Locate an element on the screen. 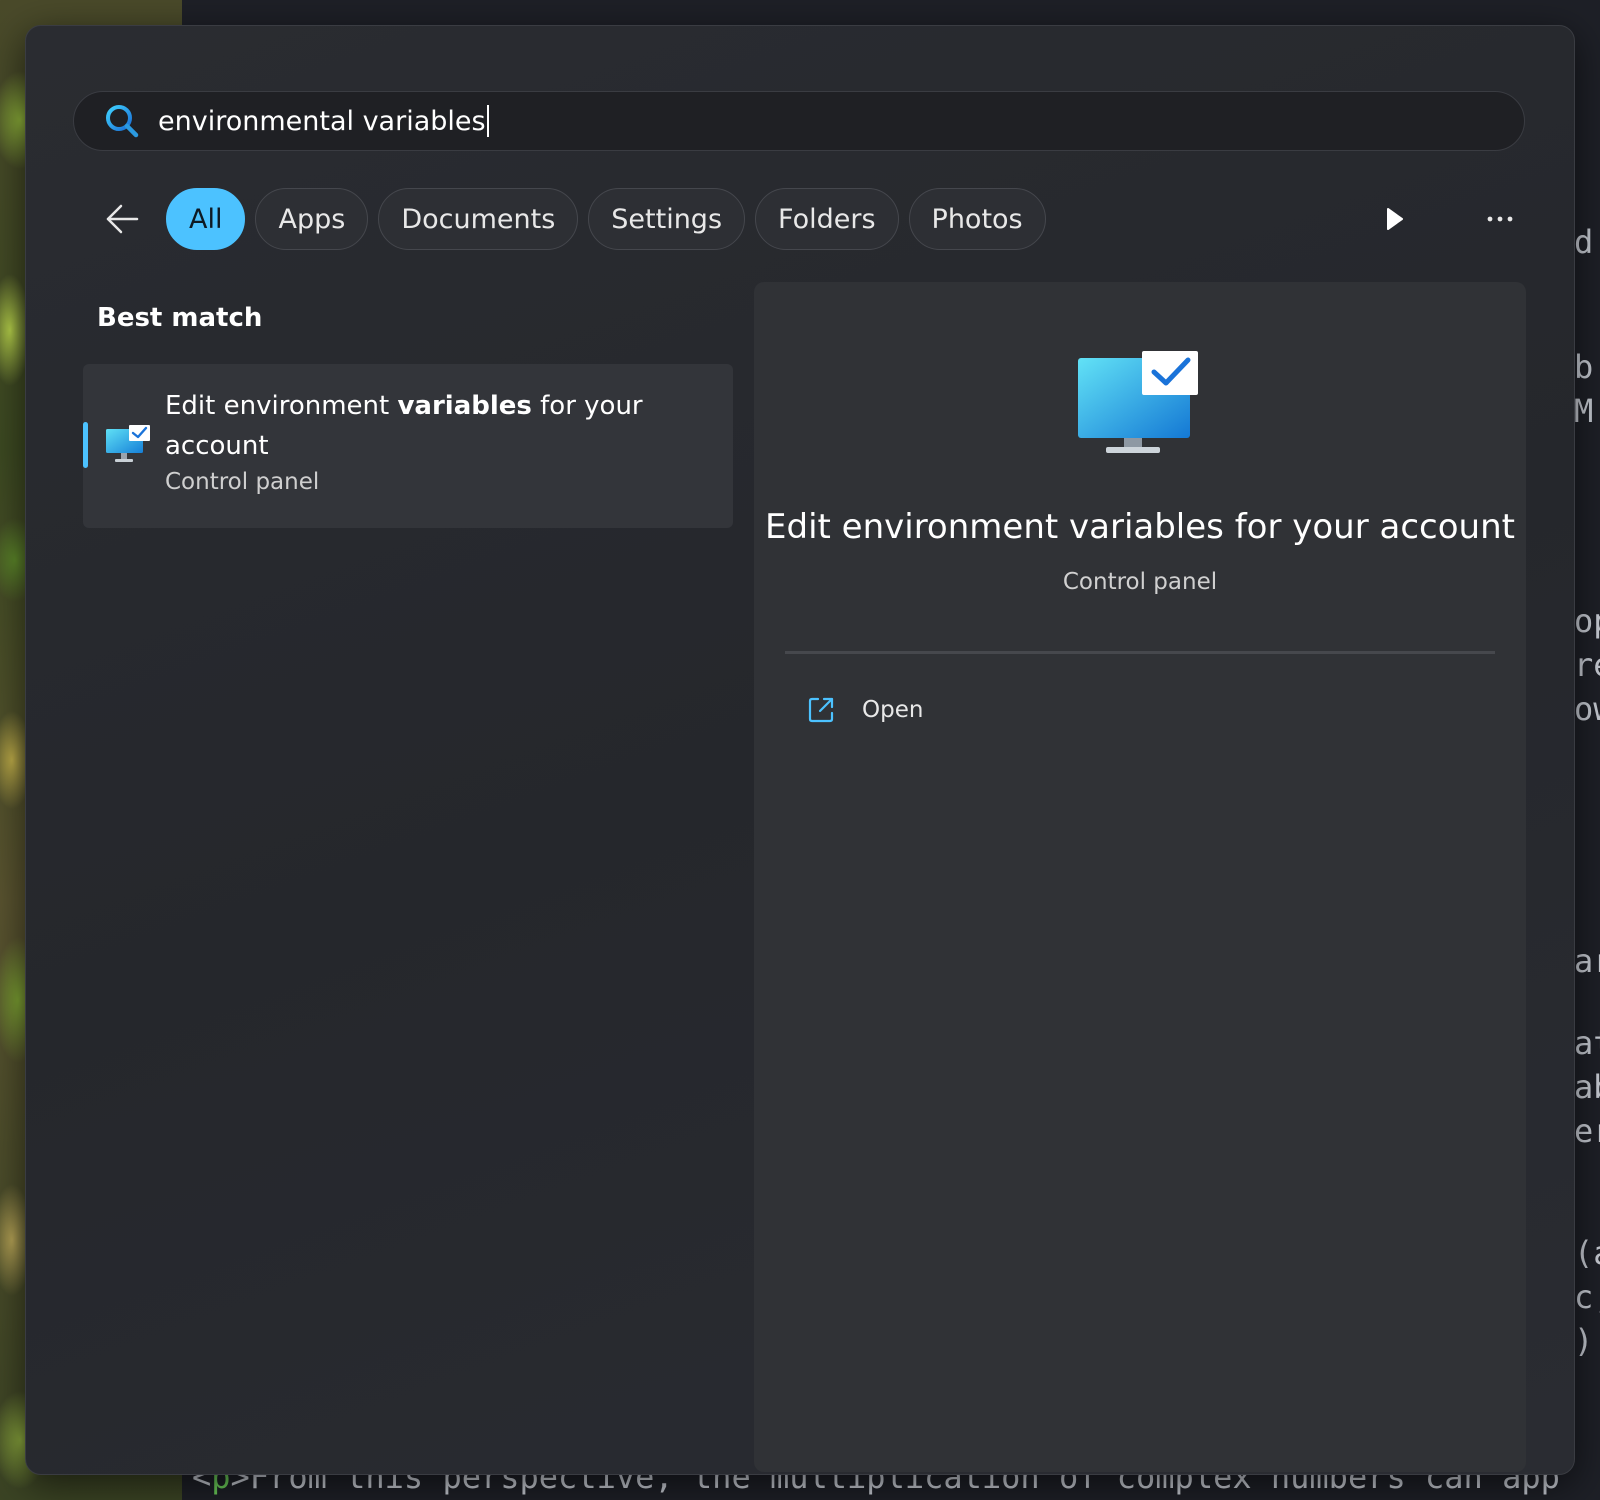 The width and height of the screenshot is (1600, 1500). search-icon is located at coordinates (122, 121).